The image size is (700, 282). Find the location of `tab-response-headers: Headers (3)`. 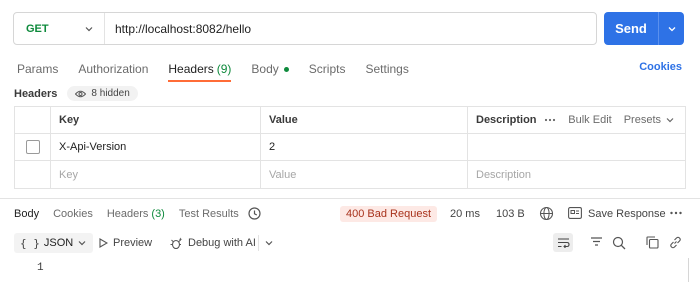

tab-response-headers: Headers (3) is located at coordinates (136, 214).